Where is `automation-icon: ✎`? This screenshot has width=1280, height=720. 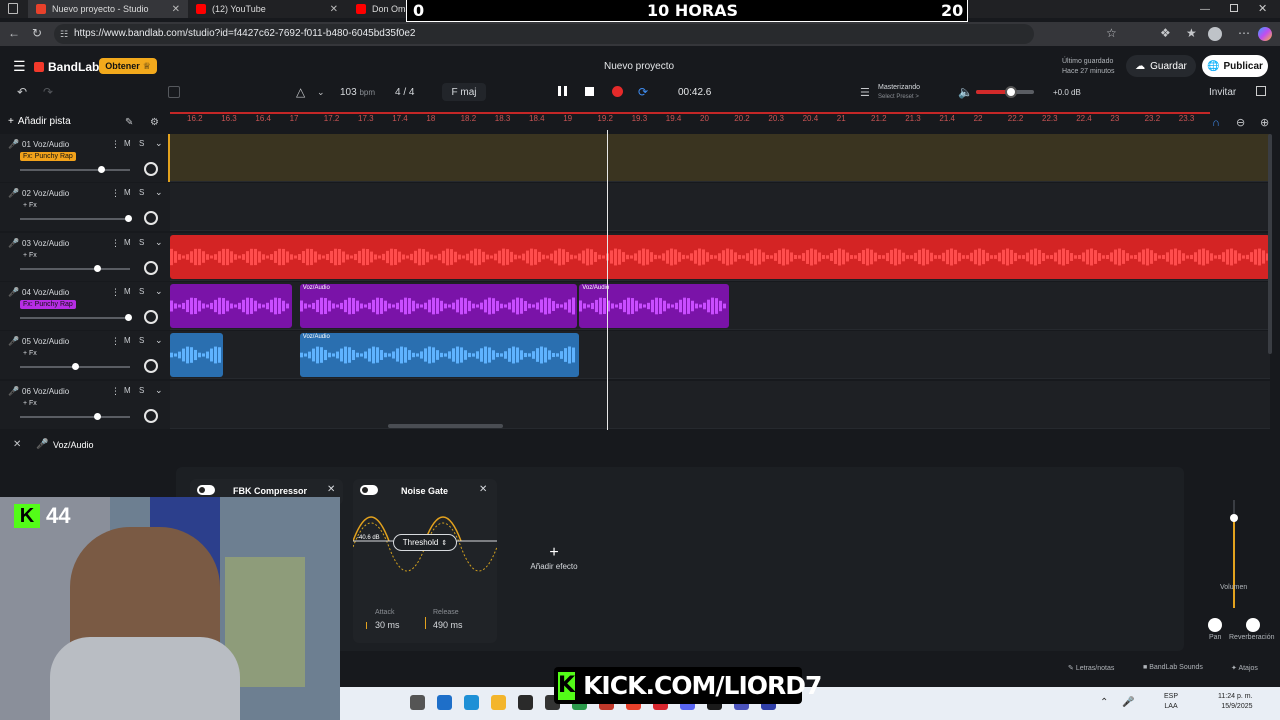
automation-icon: ✎ is located at coordinates (129, 123).